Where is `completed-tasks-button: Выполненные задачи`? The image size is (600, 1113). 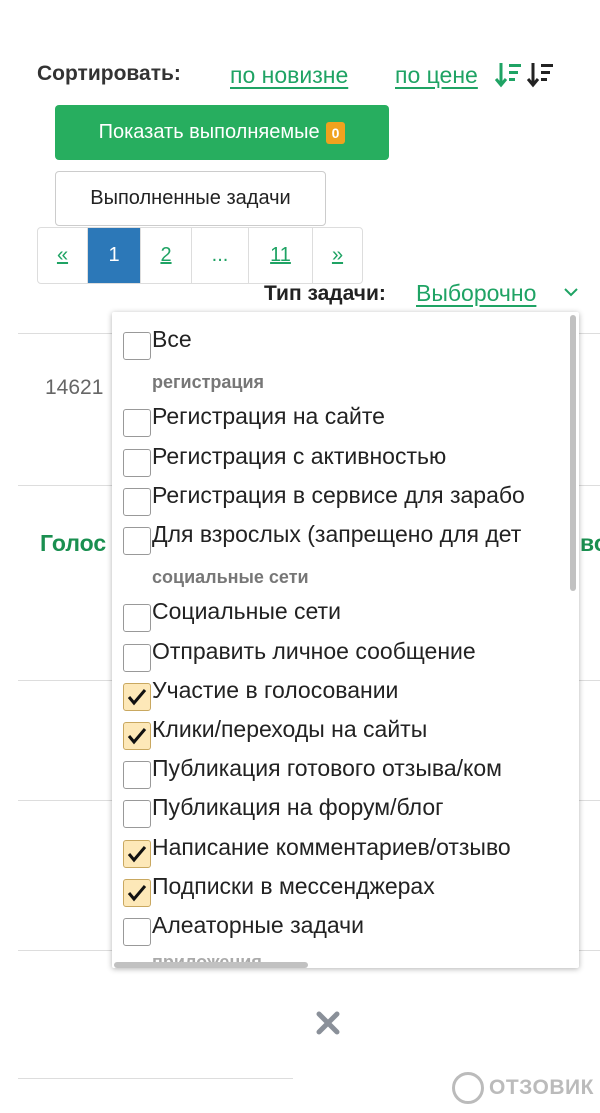 completed-tasks-button: Выполненные задачи is located at coordinates (190, 198).